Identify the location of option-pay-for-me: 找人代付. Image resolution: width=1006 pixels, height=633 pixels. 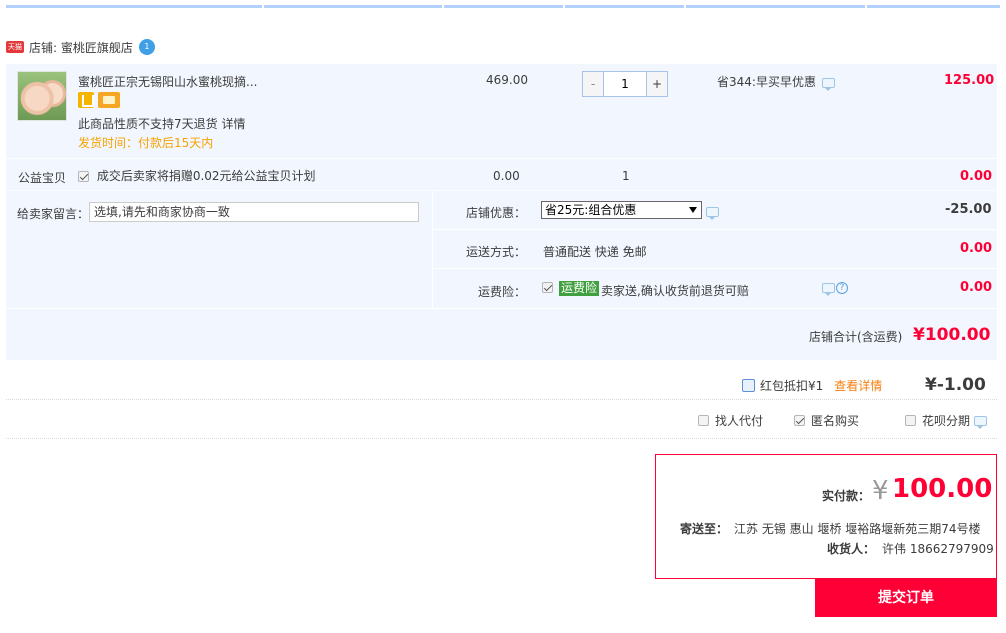
(730, 420).